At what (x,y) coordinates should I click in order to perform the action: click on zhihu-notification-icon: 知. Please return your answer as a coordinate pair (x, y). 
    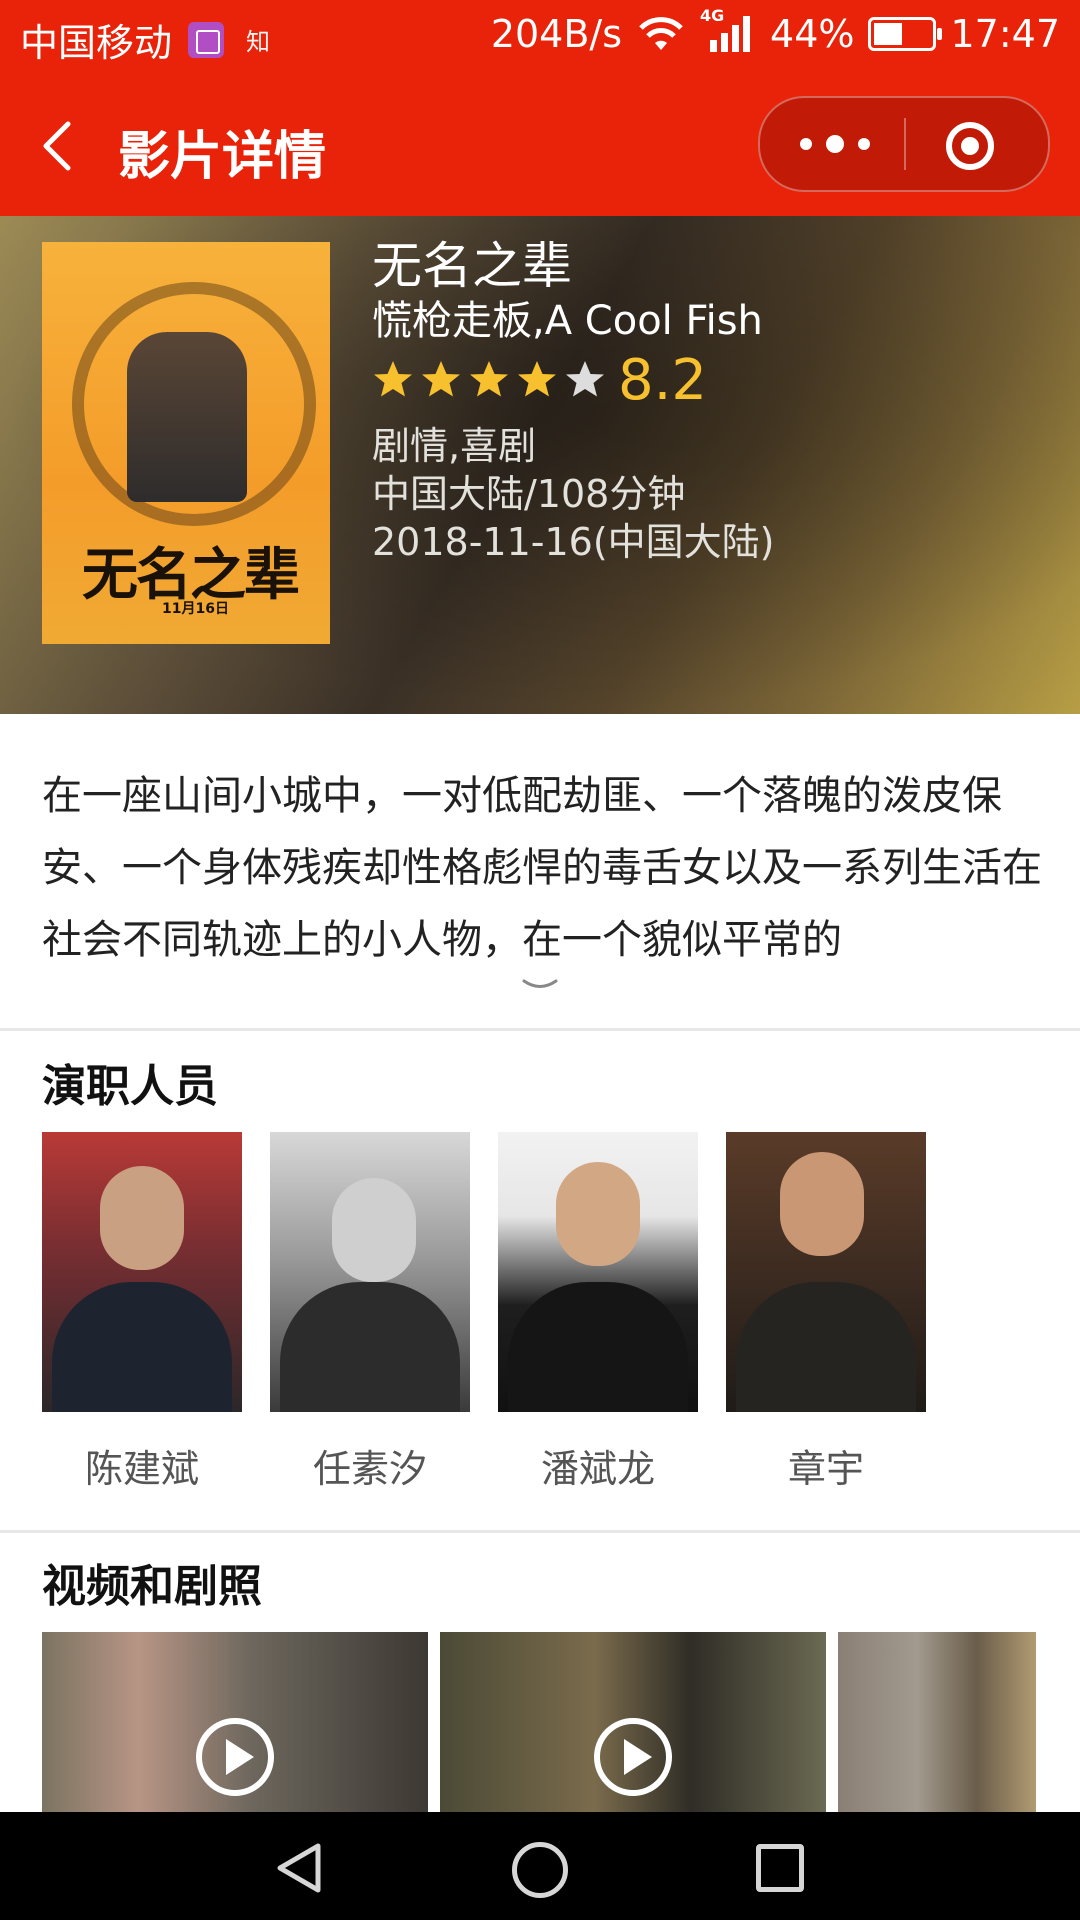
    Looking at the image, I should click on (258, 42).